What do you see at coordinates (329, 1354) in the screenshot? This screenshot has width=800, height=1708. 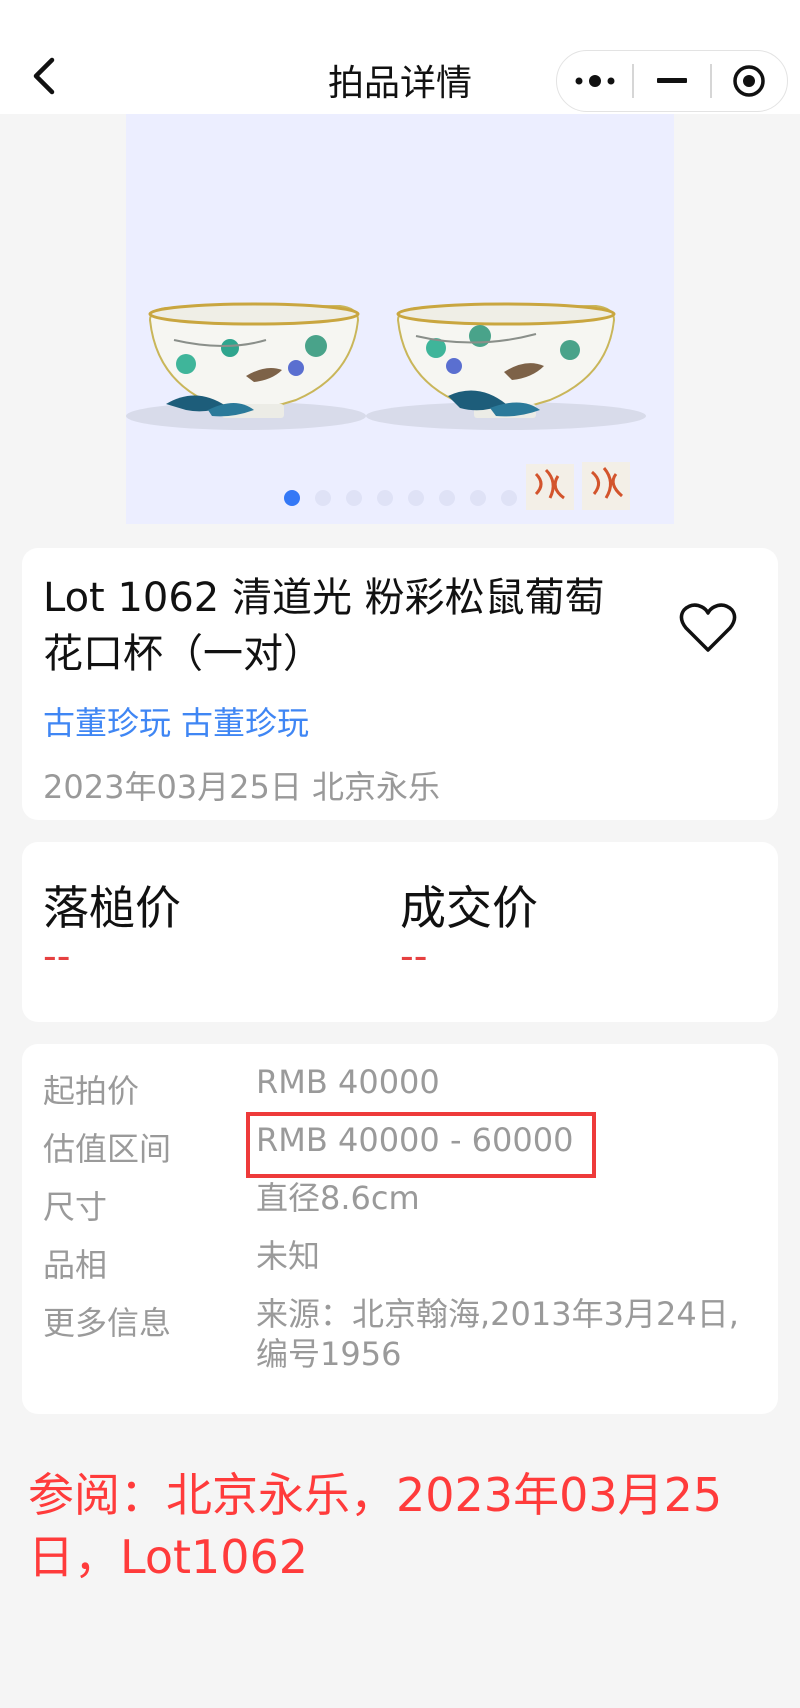 I see `detail-value-continued: 编号1956` at bounding box center [329, 1354].